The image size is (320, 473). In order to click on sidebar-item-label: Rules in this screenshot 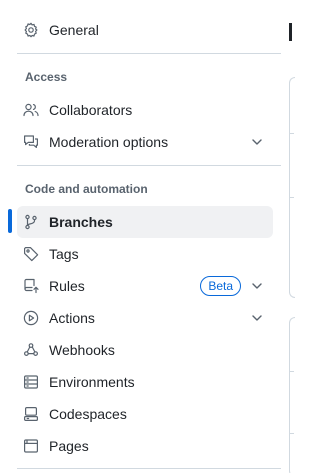, I will do `click(67, 286)`.